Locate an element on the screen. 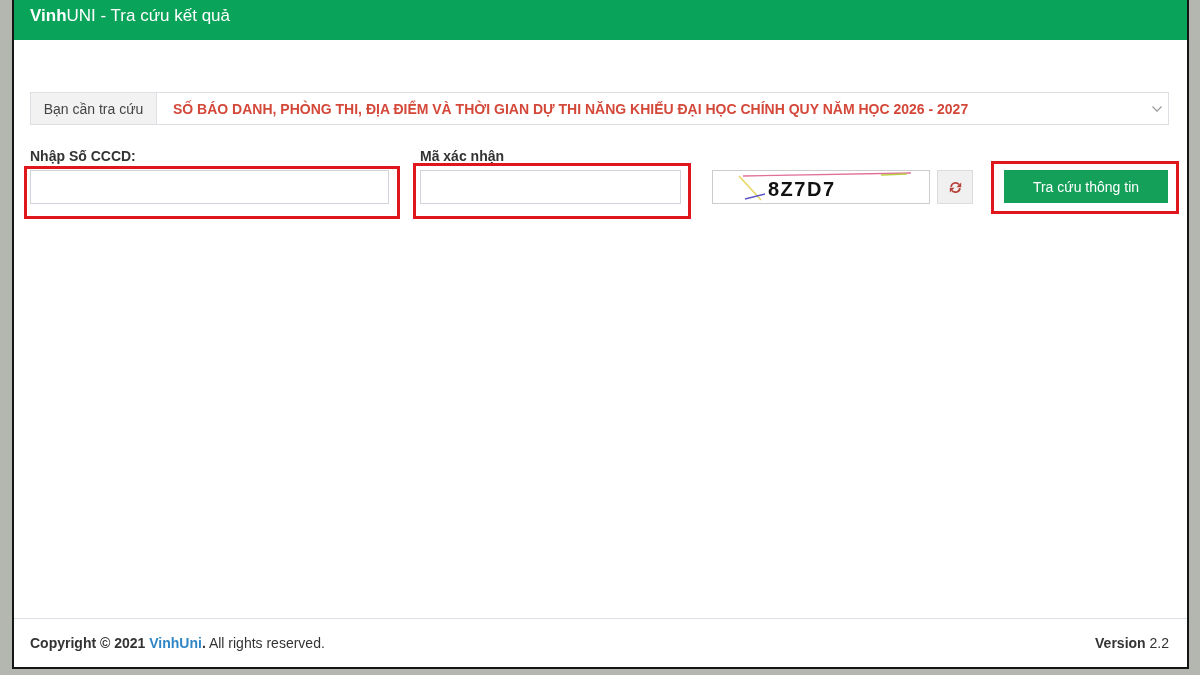 The height and width of the screenshot is (675, 1200). refresh-button is located at coordinates (955, 187).